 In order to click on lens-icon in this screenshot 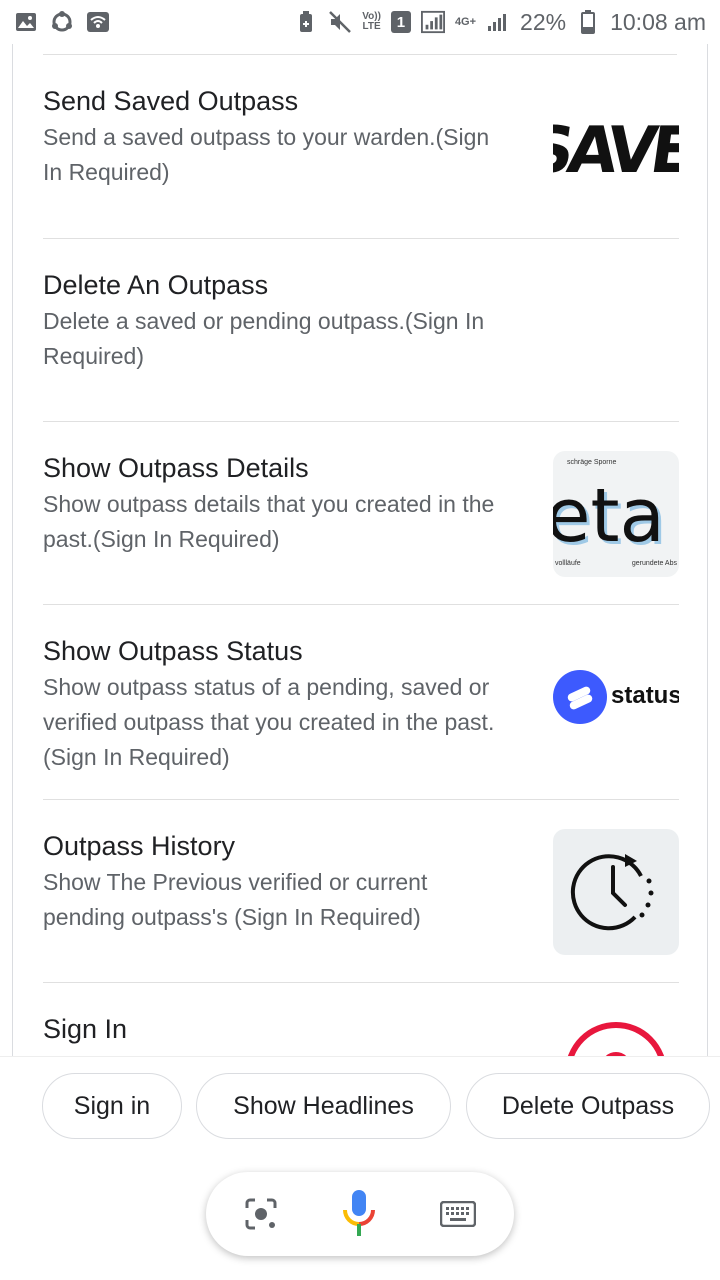, I will do `click(261, 1214)`.